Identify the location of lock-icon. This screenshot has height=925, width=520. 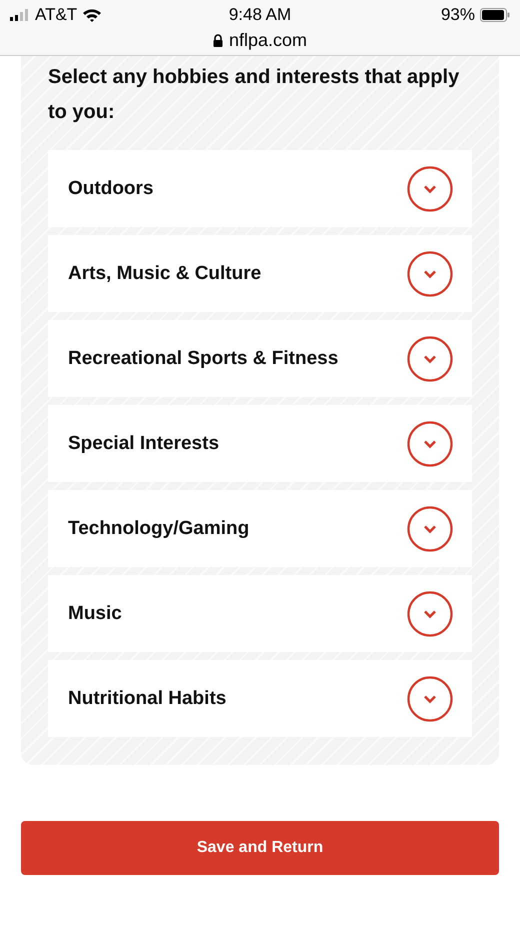
(217, 40).